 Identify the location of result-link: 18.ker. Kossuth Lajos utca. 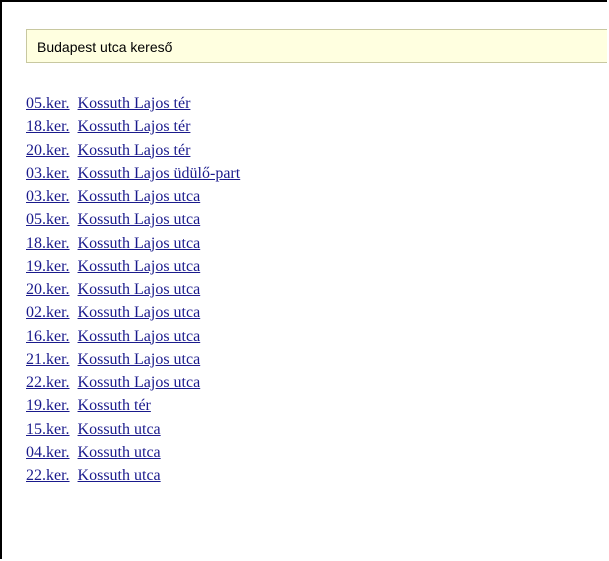
(113, 243).